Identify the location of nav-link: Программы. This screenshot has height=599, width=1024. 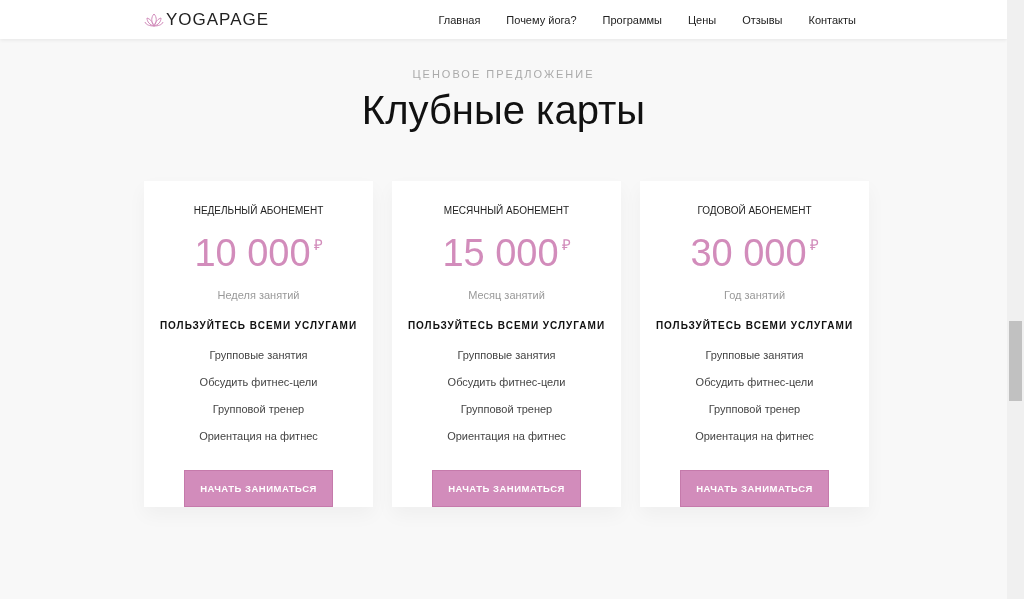
(632, 19).